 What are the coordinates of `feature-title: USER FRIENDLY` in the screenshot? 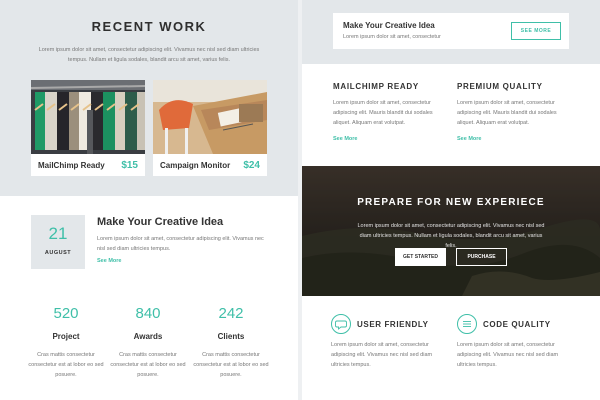 It's located at (393, 324).